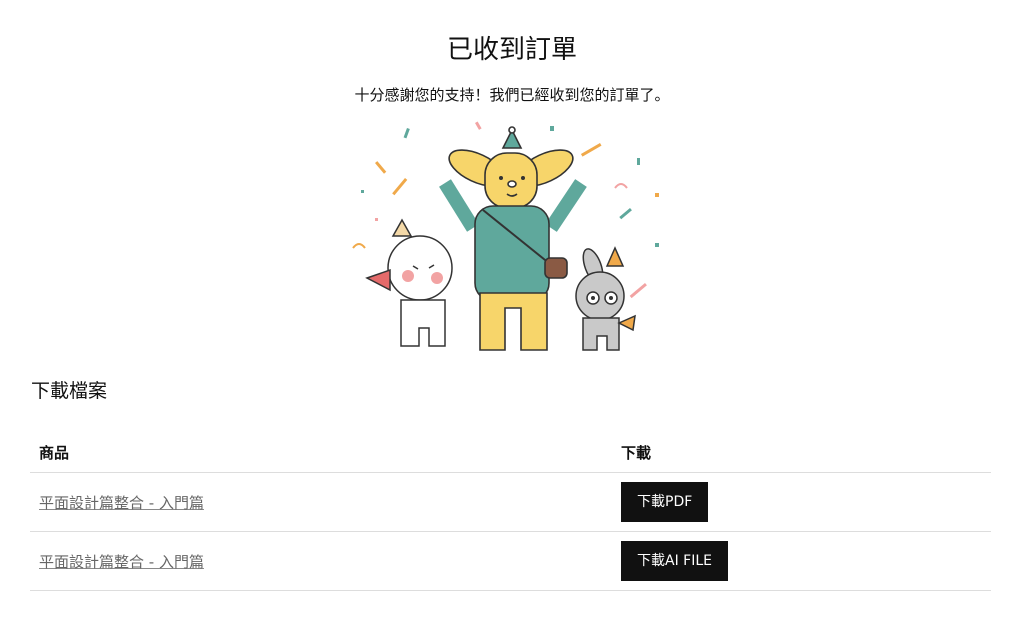 The image size is (1024, 617). What do you see at coordinates (806, 502) in the screenshot?
I see `download-cell: 下載PDF` at bounding box center [806, 502].